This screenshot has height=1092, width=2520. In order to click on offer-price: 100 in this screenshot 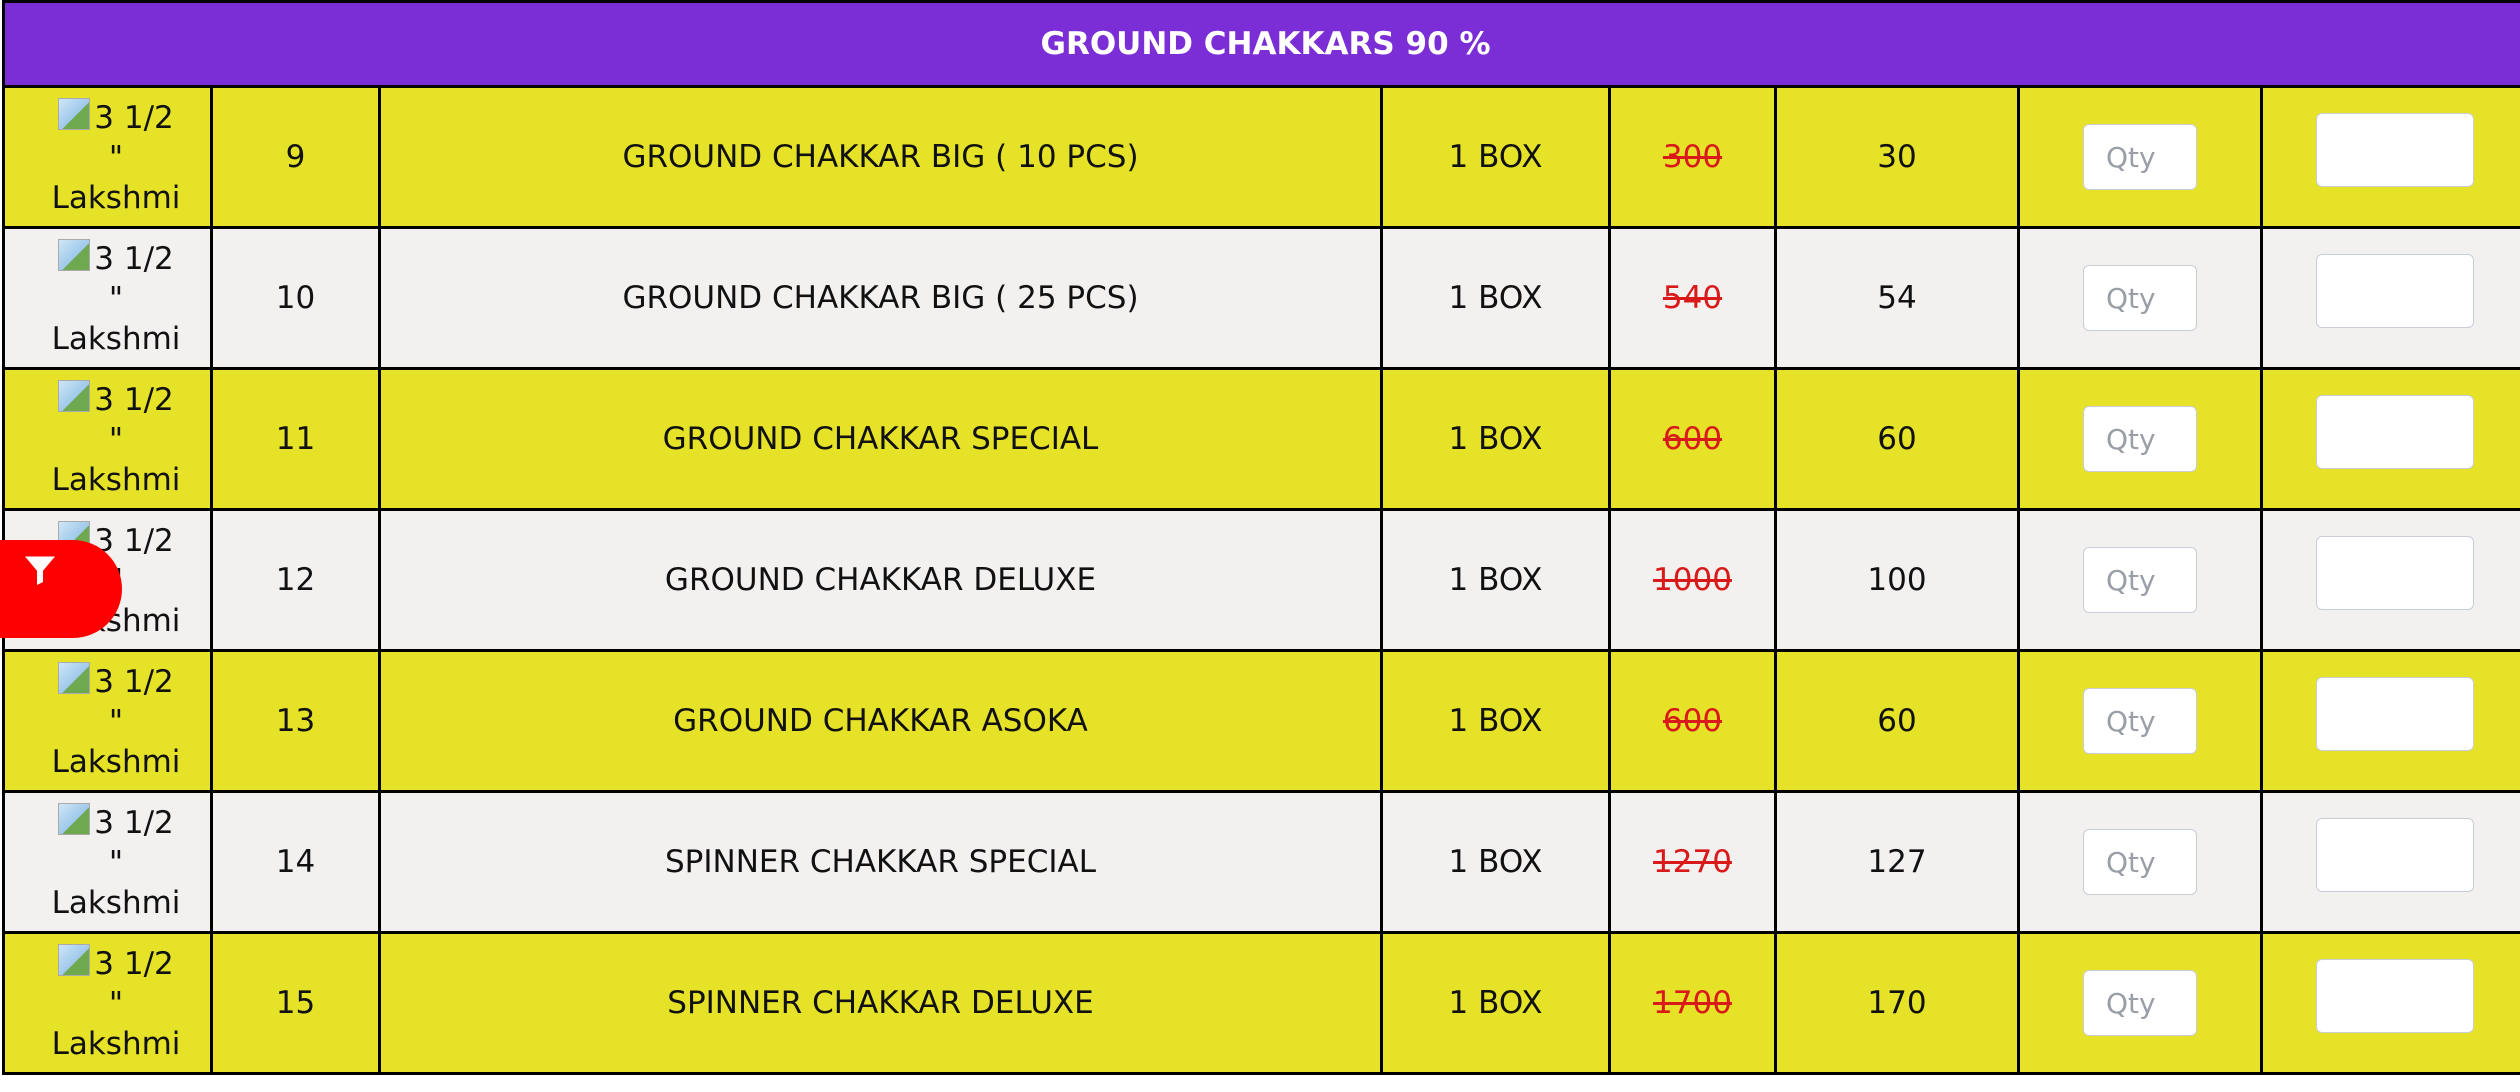, I will do `click(1897, 580)`.